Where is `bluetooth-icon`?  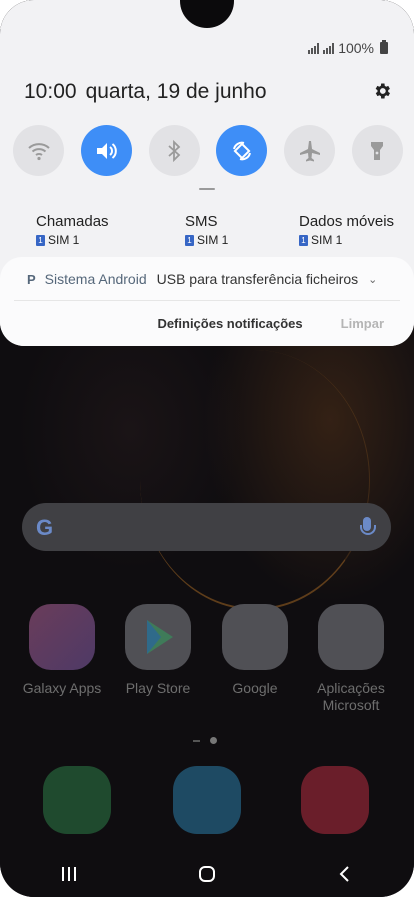 bluetooth-icon is located at coordinates (174, 150).